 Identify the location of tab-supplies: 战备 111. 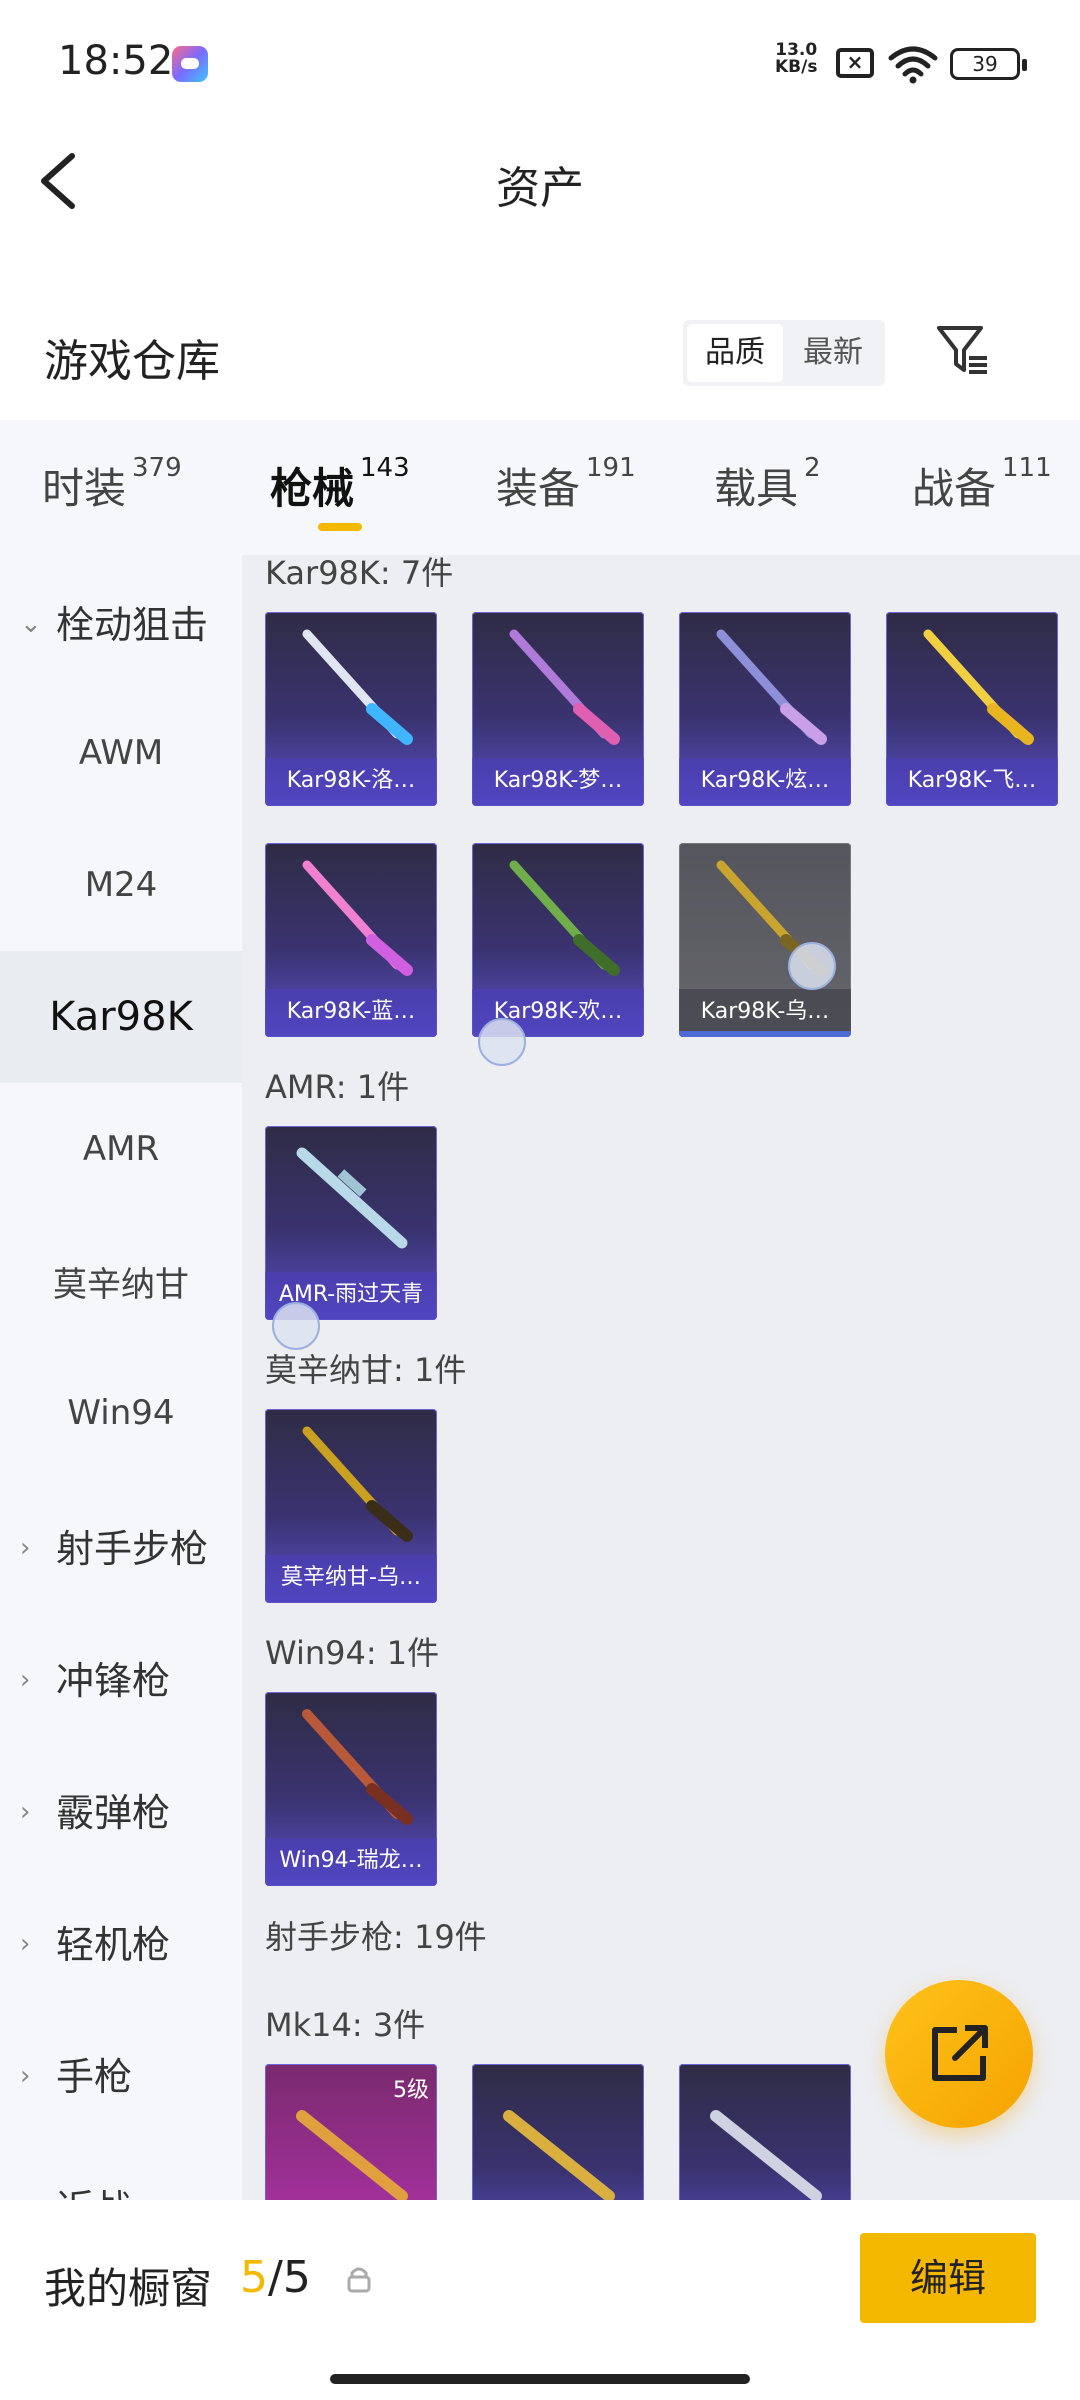
(982, 484).